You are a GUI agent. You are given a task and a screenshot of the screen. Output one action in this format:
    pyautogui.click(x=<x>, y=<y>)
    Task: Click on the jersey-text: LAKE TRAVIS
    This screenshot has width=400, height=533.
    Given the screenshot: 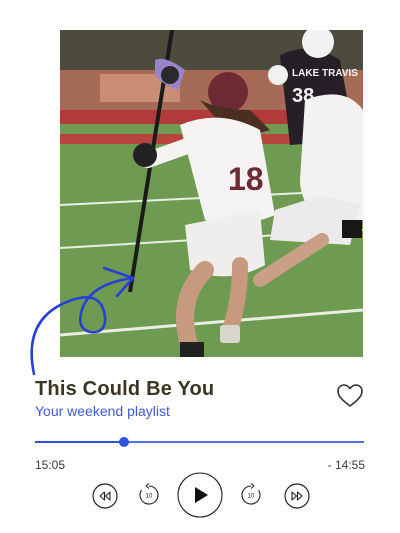 What is the action you would take?
    pyautogui.click(x=325, y=73)
    